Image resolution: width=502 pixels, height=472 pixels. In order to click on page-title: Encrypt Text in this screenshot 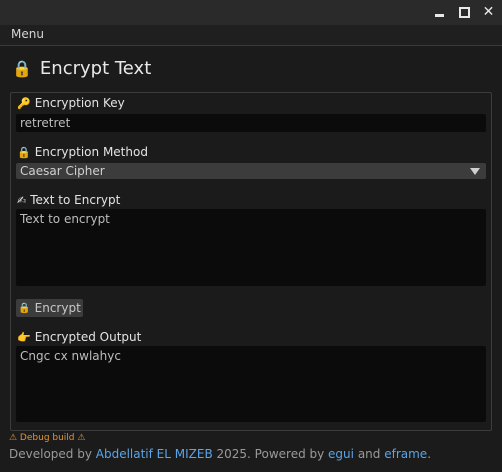, I will do `click(95, 68)`.